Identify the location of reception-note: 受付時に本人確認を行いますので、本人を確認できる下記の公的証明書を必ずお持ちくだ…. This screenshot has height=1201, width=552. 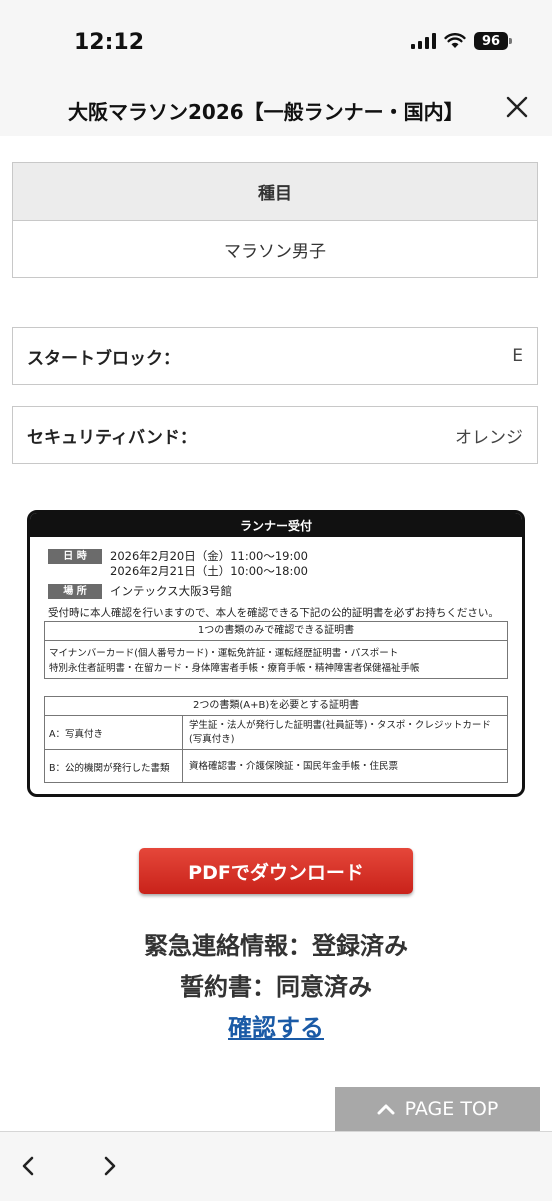
(273, 613).